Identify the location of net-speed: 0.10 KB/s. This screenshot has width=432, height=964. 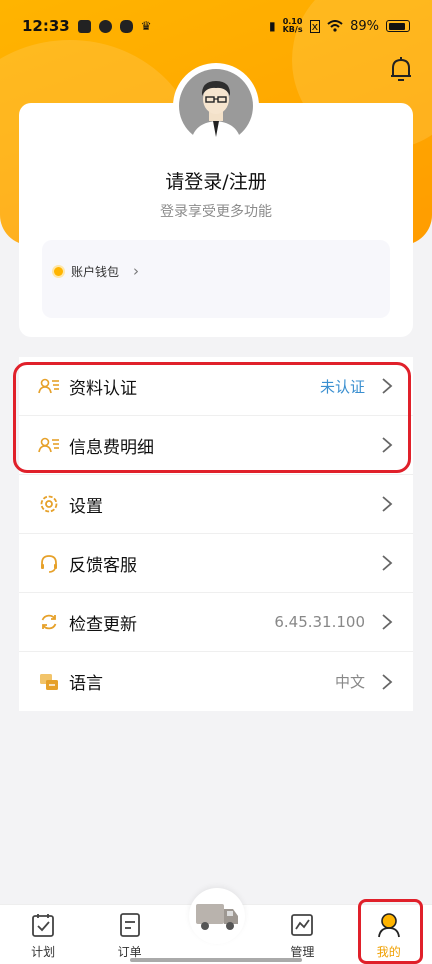
(293, 26).